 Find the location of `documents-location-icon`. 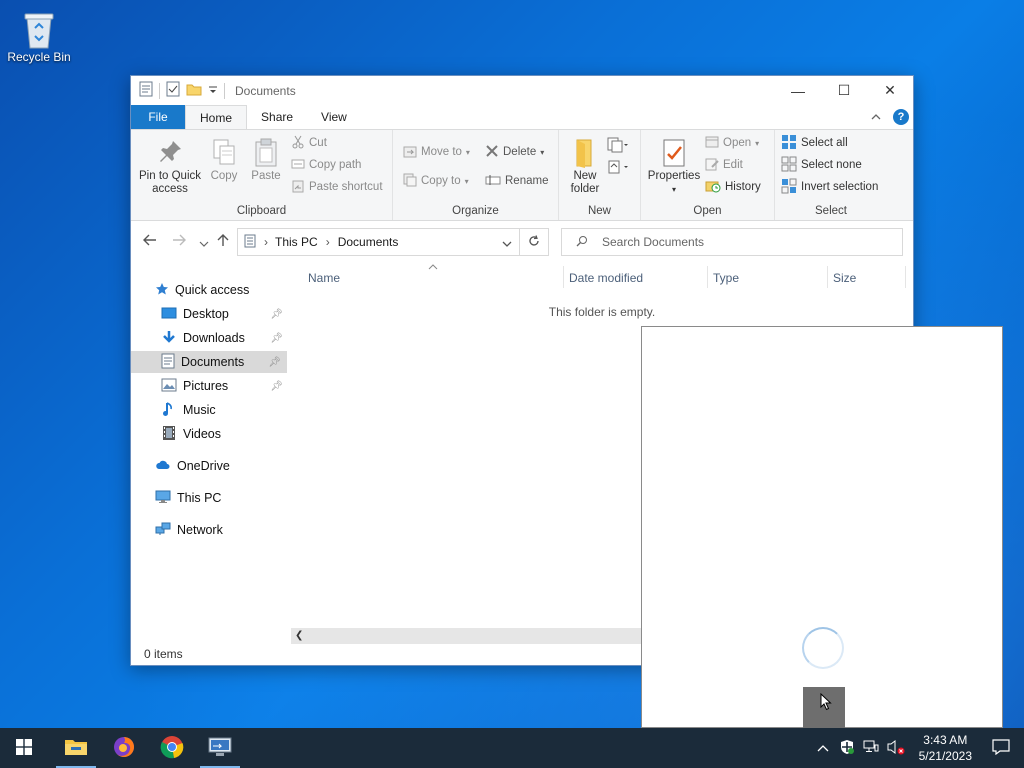

documents-location-icon is located at coordinates (250, 242).